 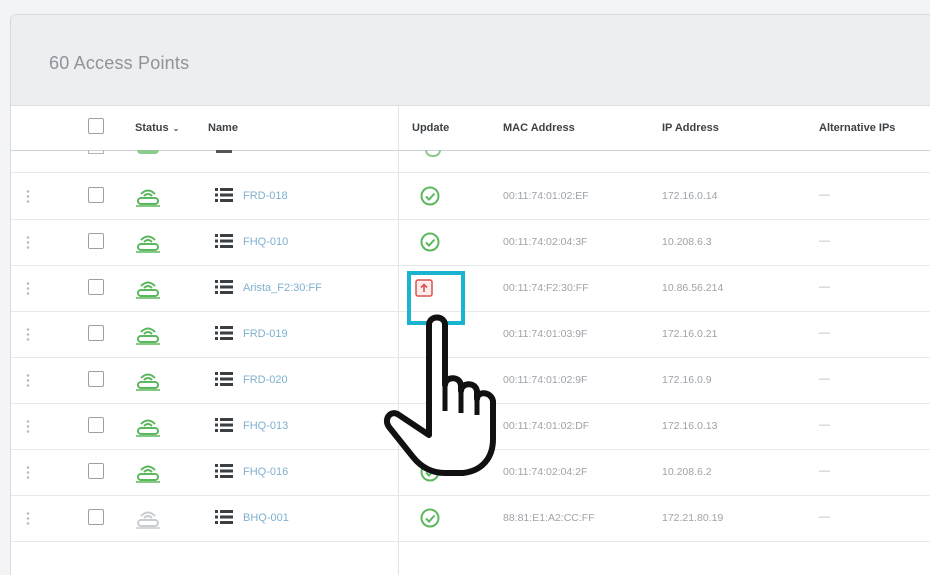 What do you see at coordinates (265, 472) in the screenshot?
I see `access-point-name-link: FHQ-016` at bounding box center [265, 472].